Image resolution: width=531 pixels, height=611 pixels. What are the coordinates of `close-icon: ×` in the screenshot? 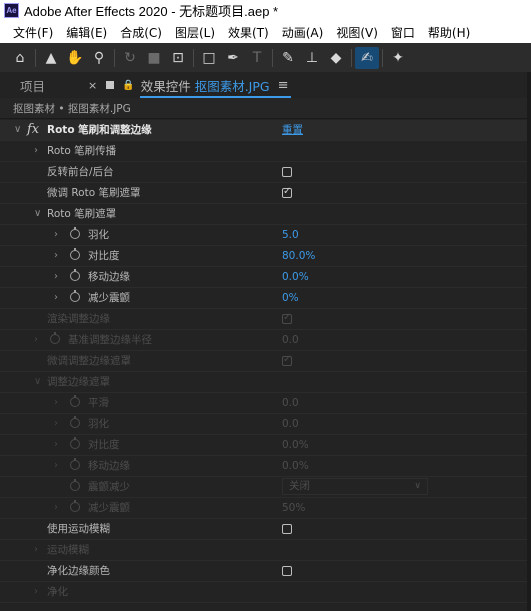 It's located at (92, 85).